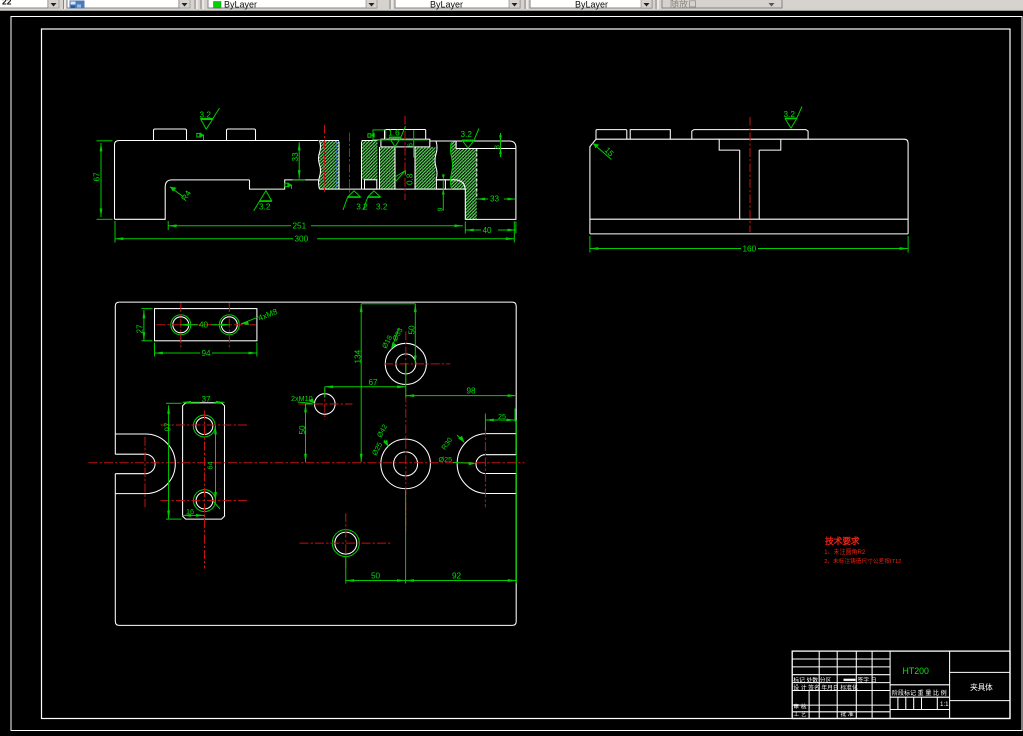 Image resolution: width=1023 pixels, height=736 pixels. I want to click on svg-text: 92, so click(457, 576).